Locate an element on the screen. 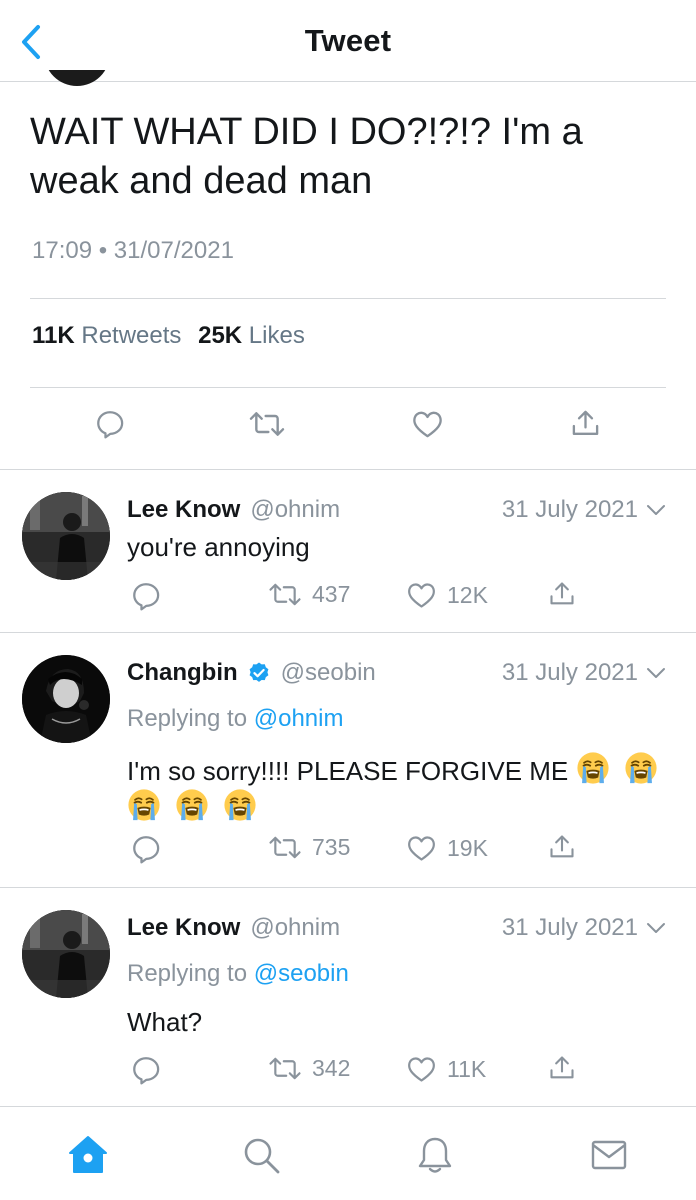 This screenshot has width=696, height=1200. mention-link: @seobin is located at coordinates (301, 973).